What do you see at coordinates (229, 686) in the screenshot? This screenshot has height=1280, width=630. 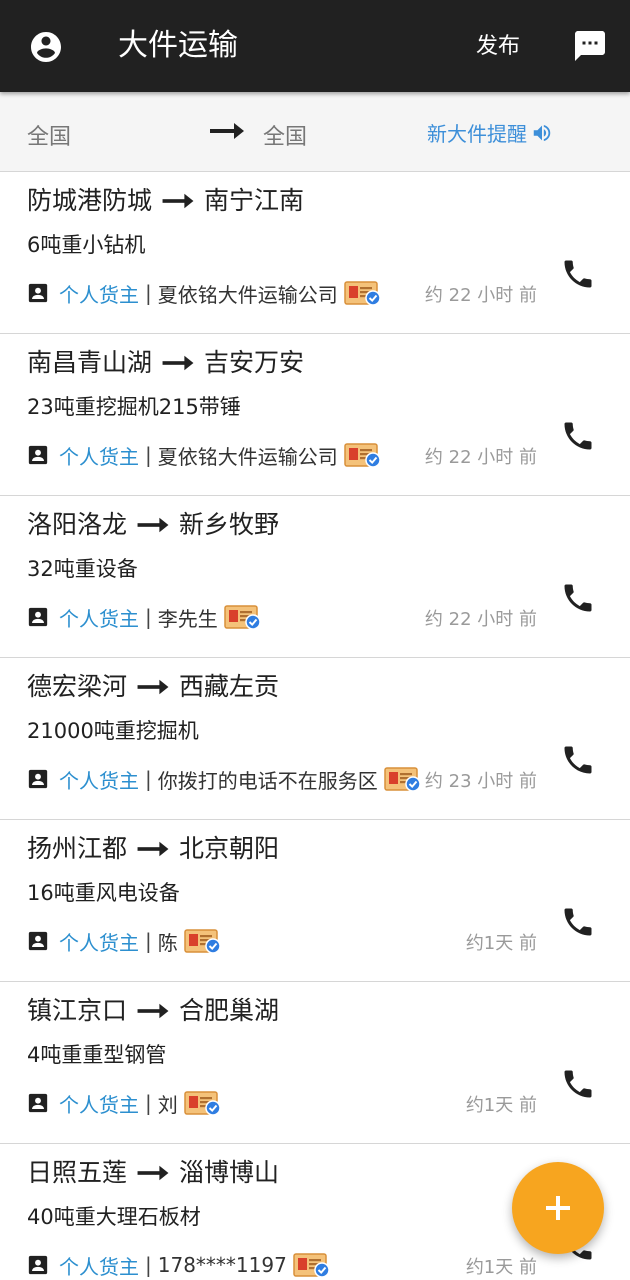 I see `route-destination: 西藏左贡` at bounding box center [229, 686].